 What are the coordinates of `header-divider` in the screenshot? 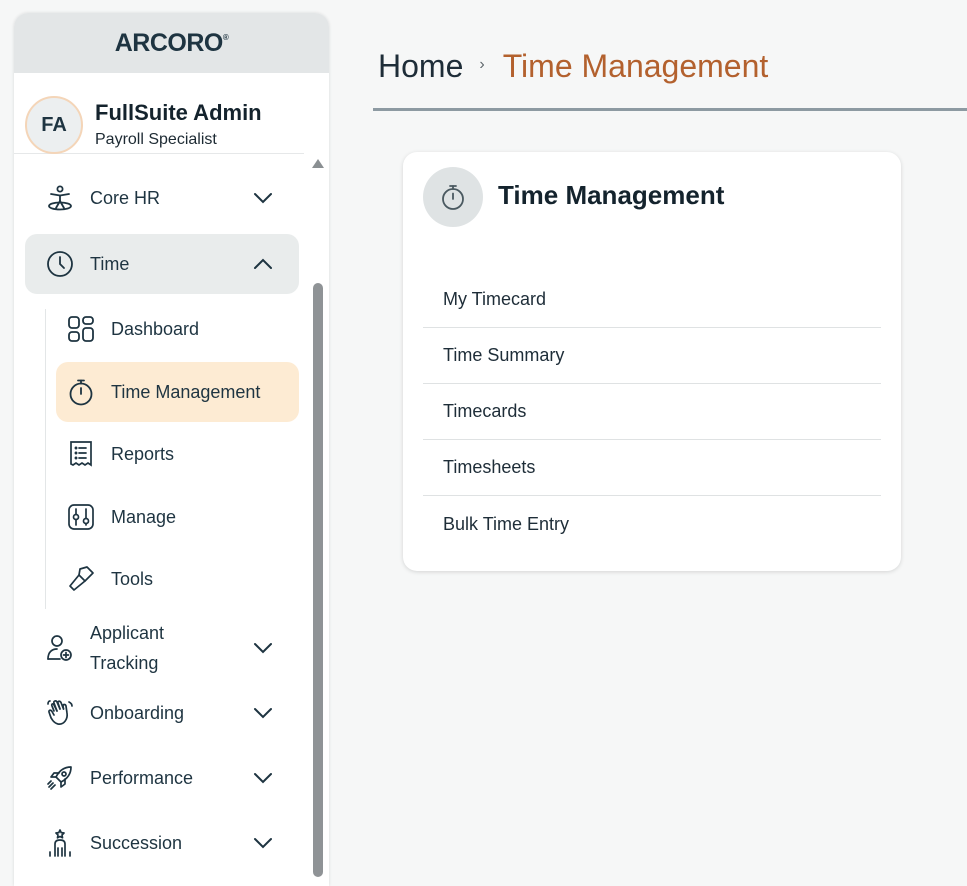 It's located at (670, 109).